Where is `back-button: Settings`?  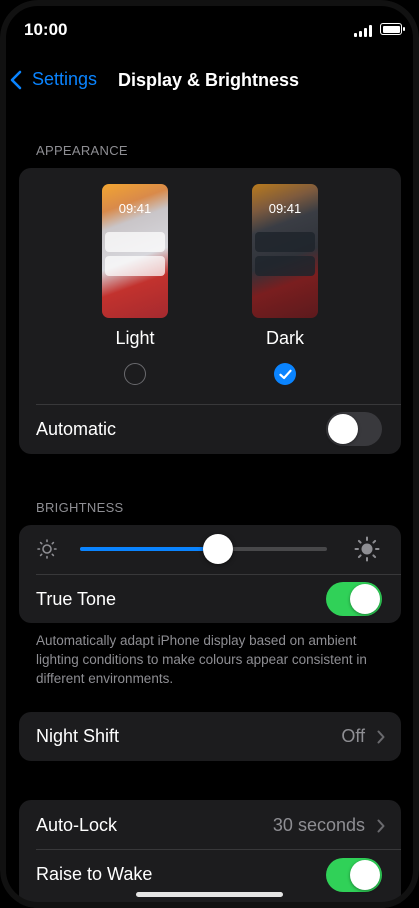
back-button: Settings is located at coordinates (53, 79).